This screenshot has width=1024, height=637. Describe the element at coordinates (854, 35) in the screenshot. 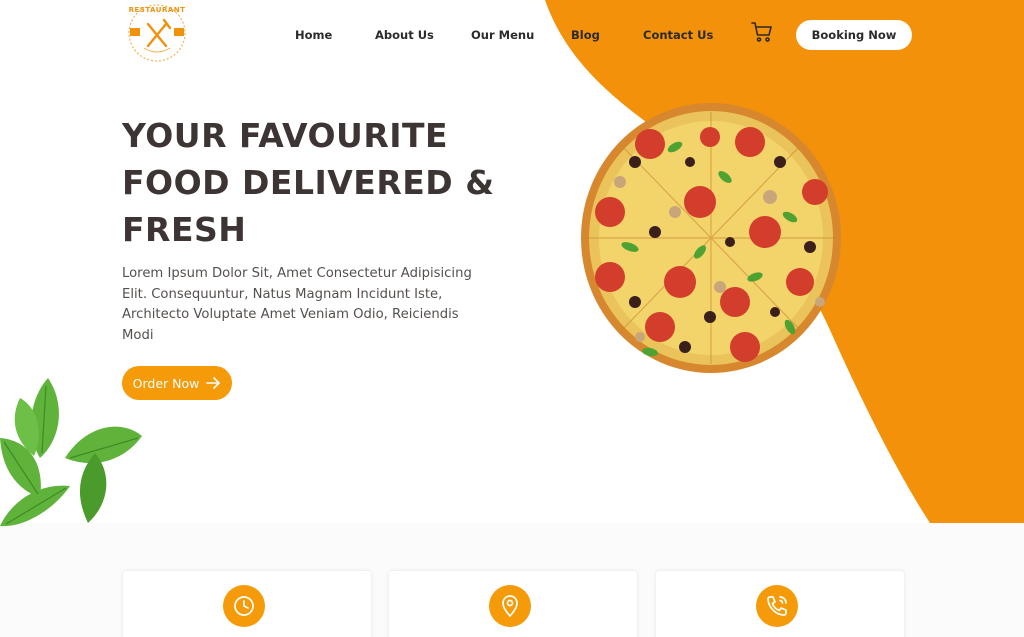

I see `booking-now-button: Booking Now` at that location.